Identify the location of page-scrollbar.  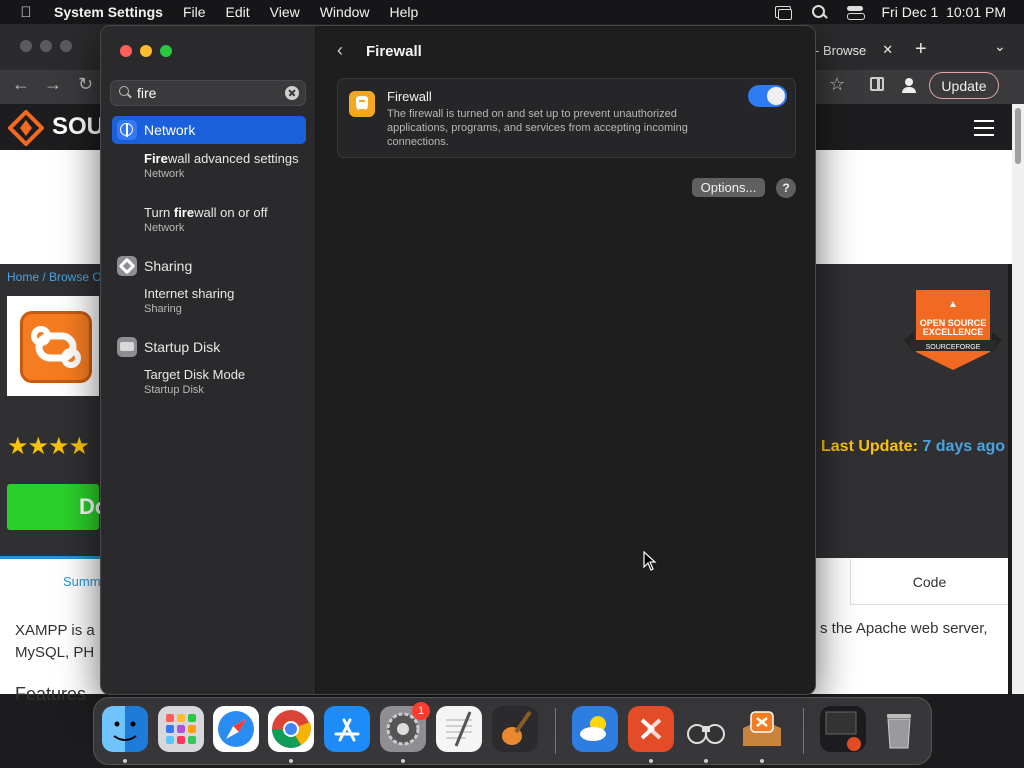
(1018, 399).